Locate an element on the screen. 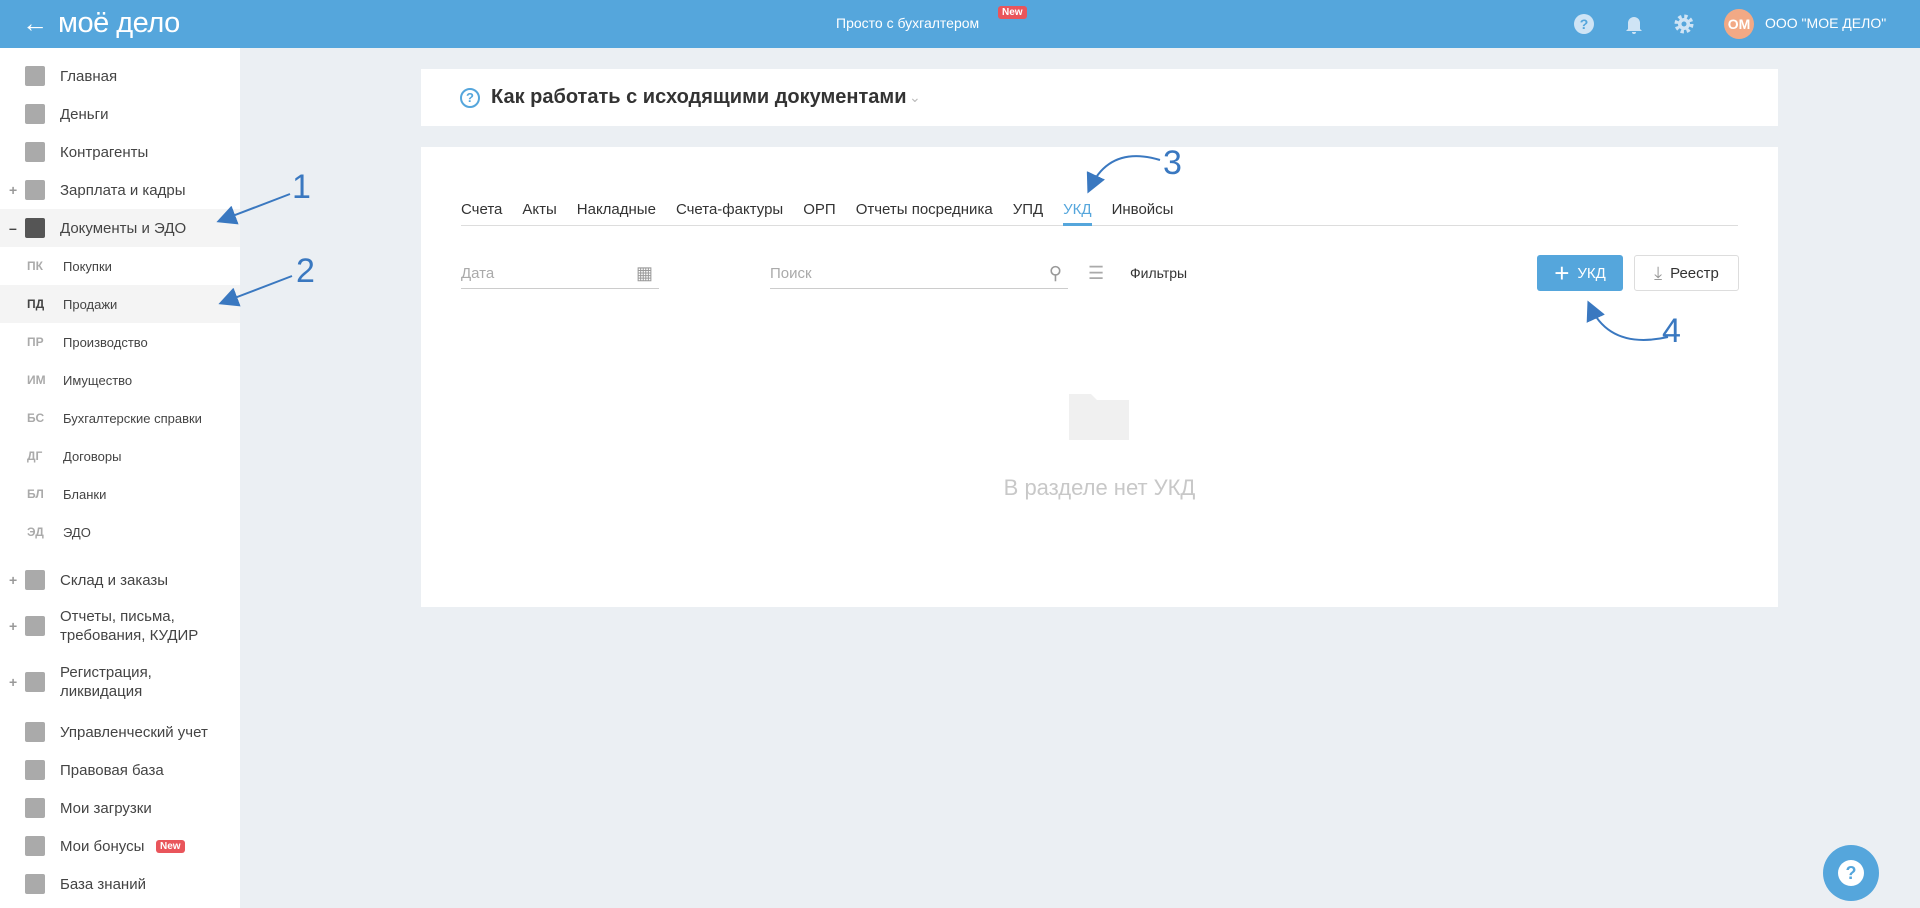 This screenshot has height=908, width=1920. calendar-icon: ▦ is located at coordinates (644, 273).